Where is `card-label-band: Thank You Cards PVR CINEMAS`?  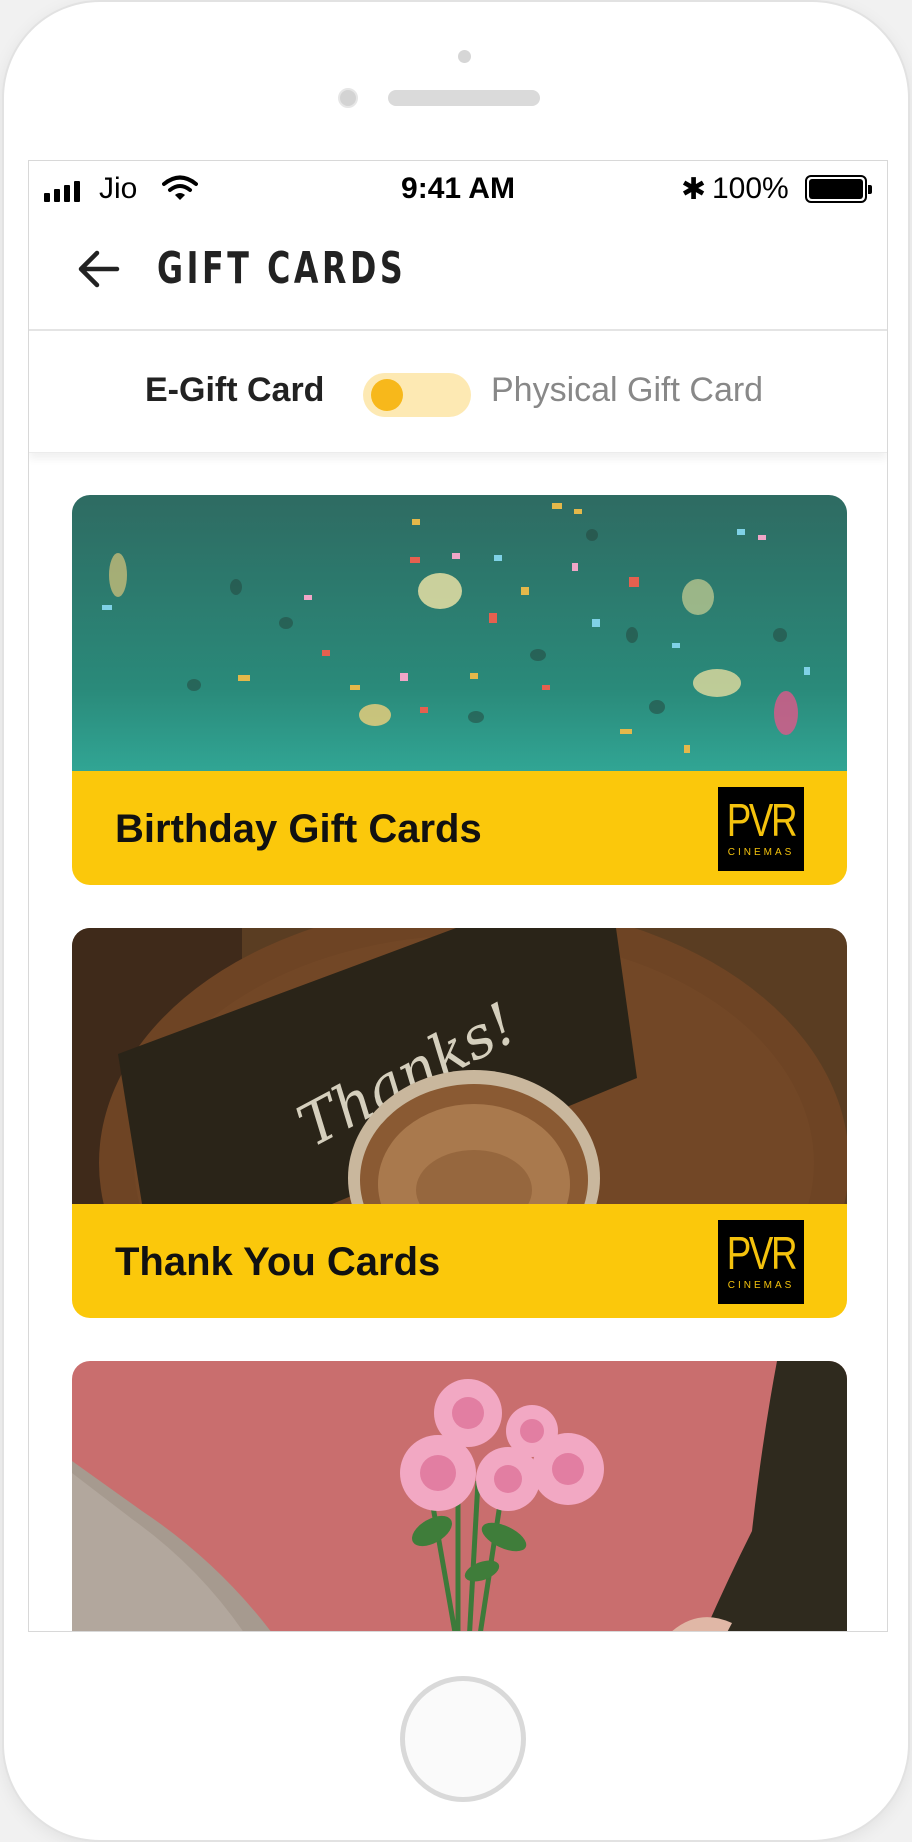
card-label-band: Thank You Cards PVR CINEMAS is located at coordinates (459, 1261).